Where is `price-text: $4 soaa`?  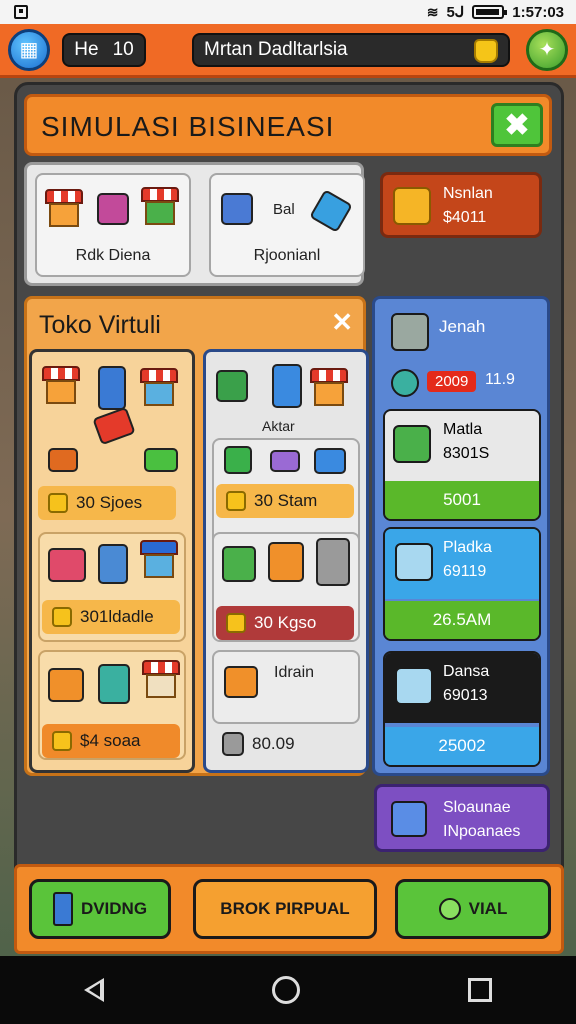
price-text: $4 soaa is located at coordinates (110, 740).